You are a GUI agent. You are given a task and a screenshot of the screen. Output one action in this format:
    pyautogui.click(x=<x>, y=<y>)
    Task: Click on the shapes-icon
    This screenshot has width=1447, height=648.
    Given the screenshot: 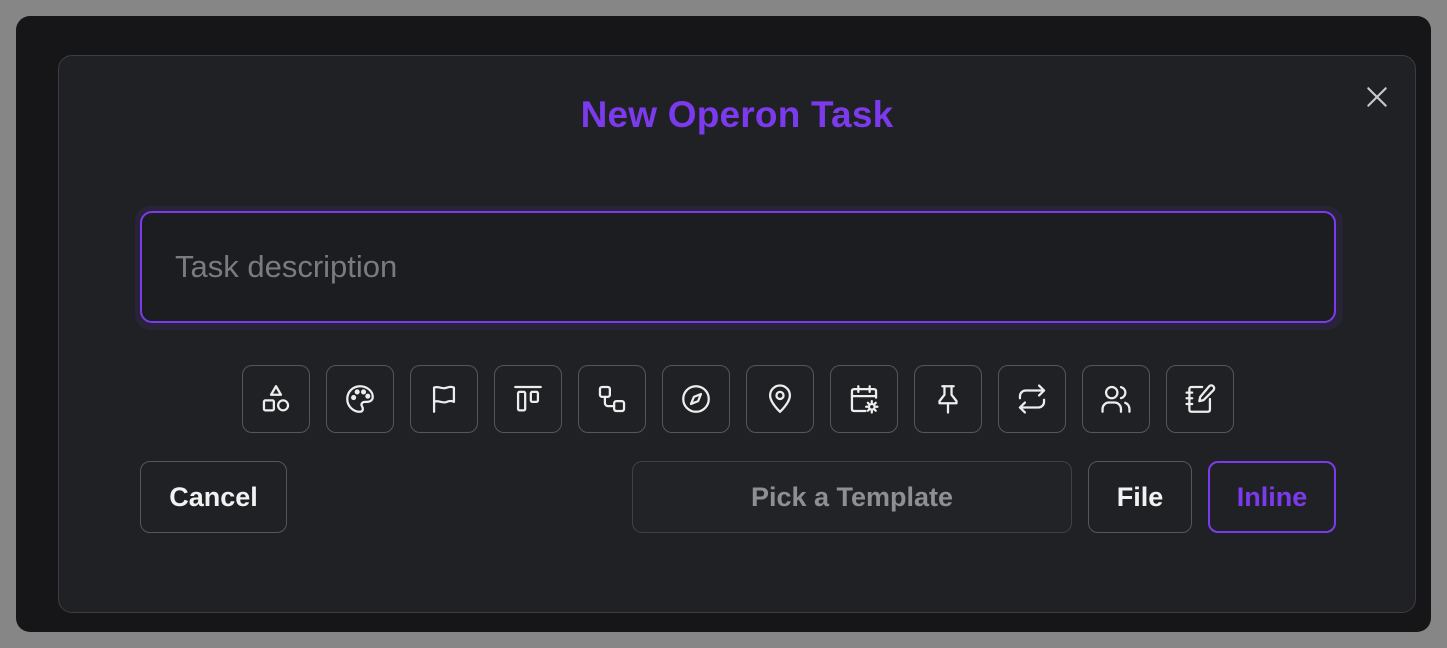 What is the action you would take?
    pyautogui.click(x=276, y=398)
    